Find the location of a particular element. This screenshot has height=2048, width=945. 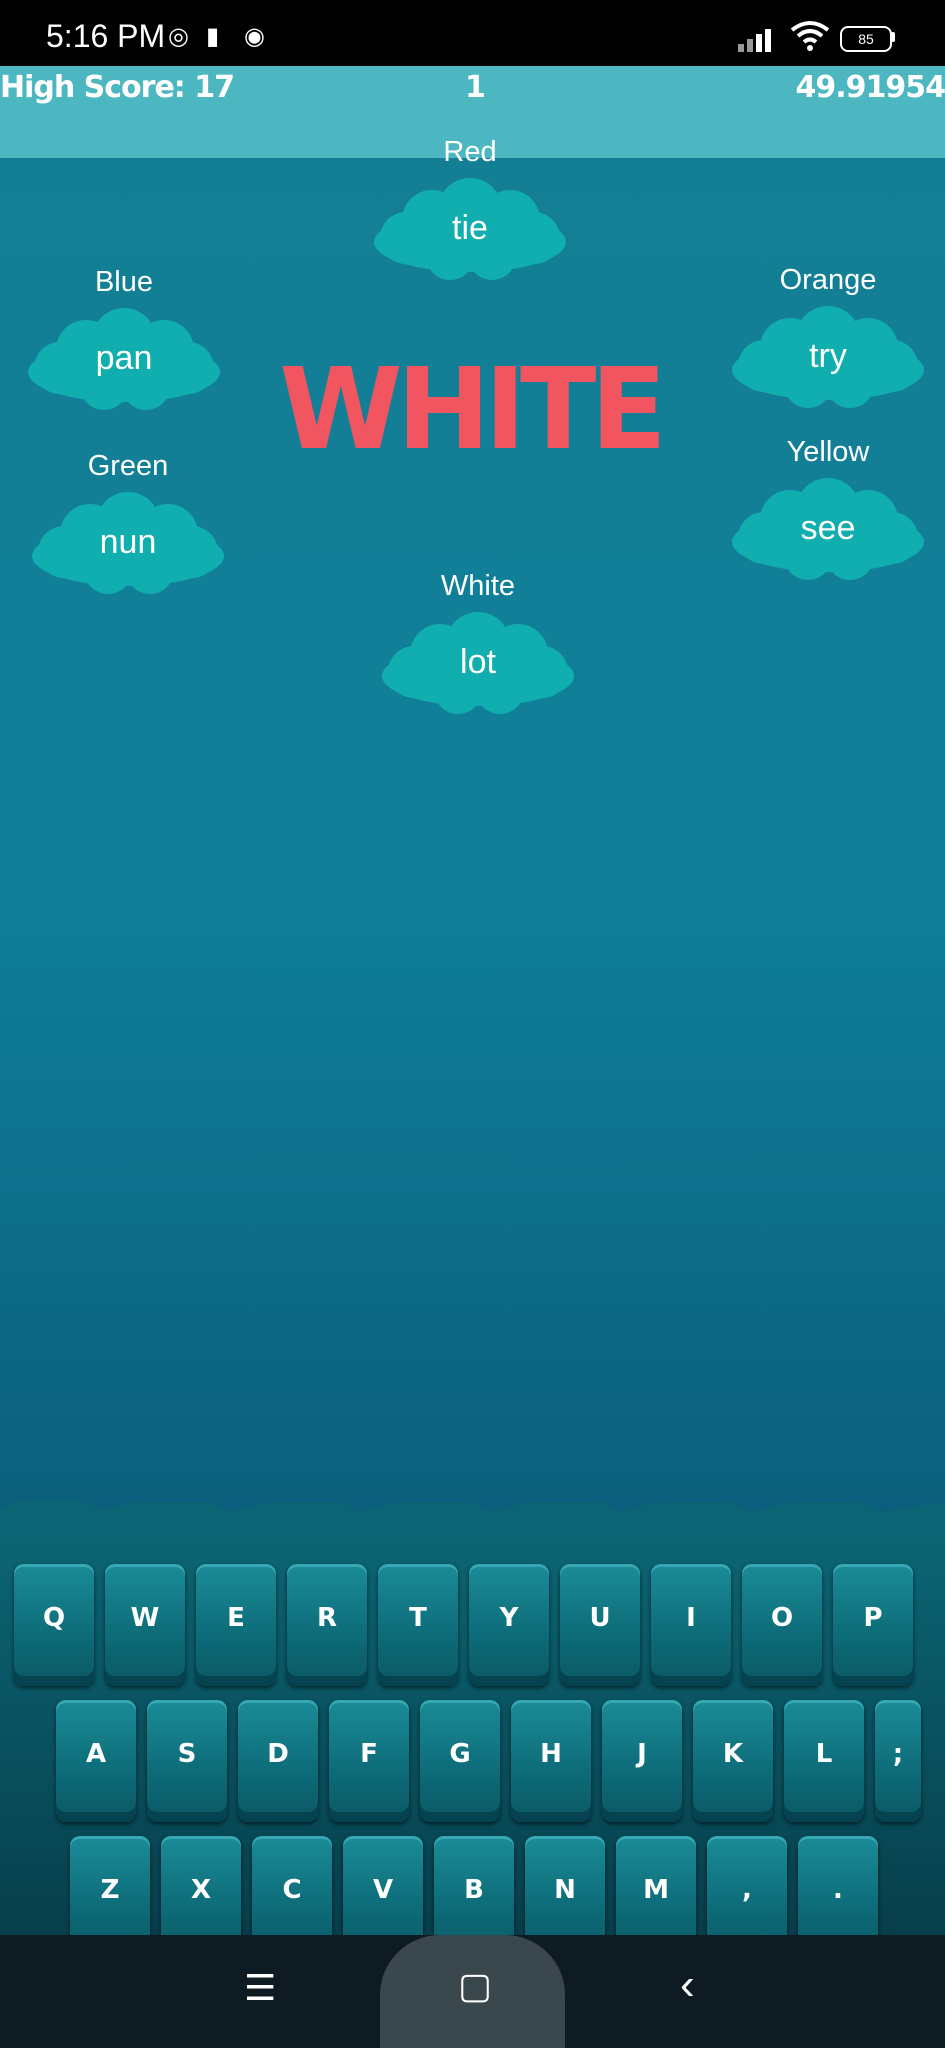

key-y: Y is located at coordinates (509, 1625).